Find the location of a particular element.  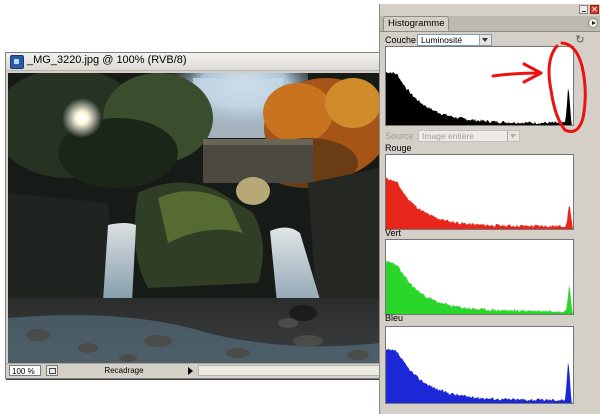

channel-label: Couche : is located at coordinates (403, 40).